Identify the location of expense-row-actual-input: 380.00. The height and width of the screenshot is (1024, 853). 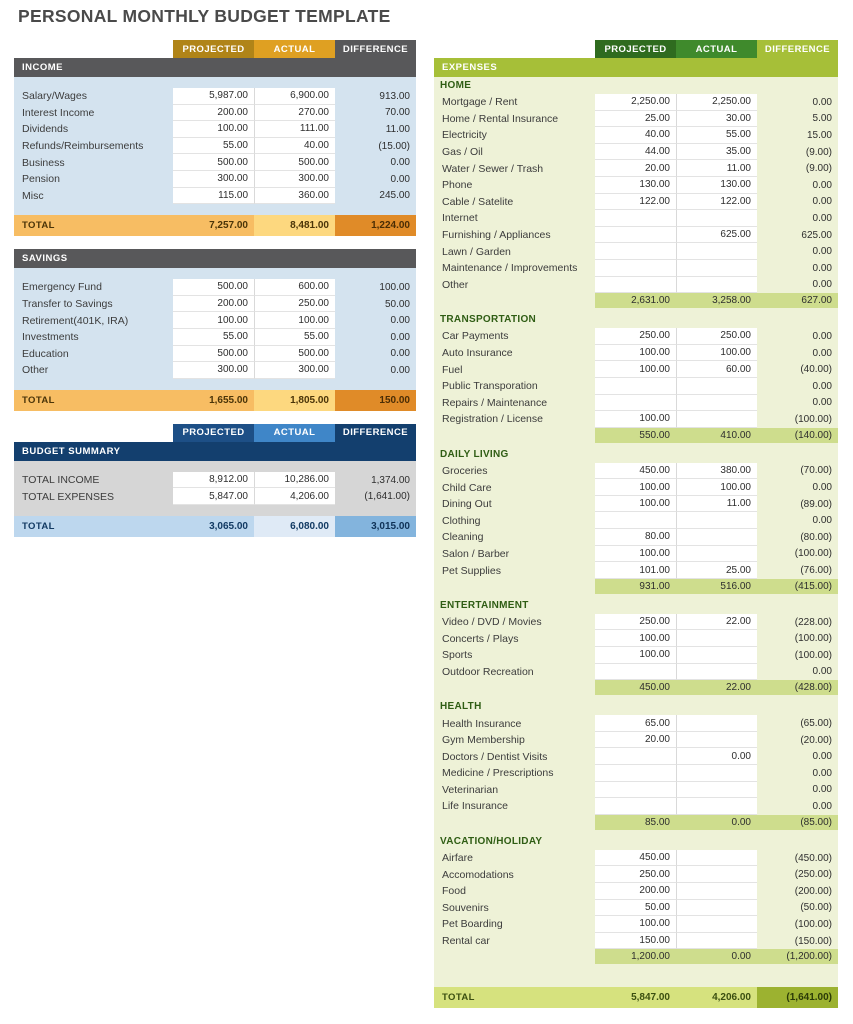
(716, 471).